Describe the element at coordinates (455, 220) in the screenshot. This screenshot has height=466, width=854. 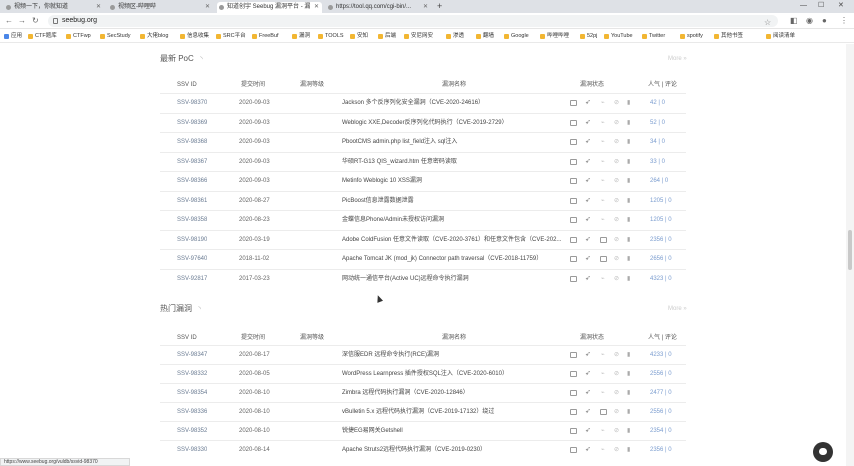
I see `vuln-name-link: 金蝶信息Phone/Admin未授权访问漏洞` at that location.